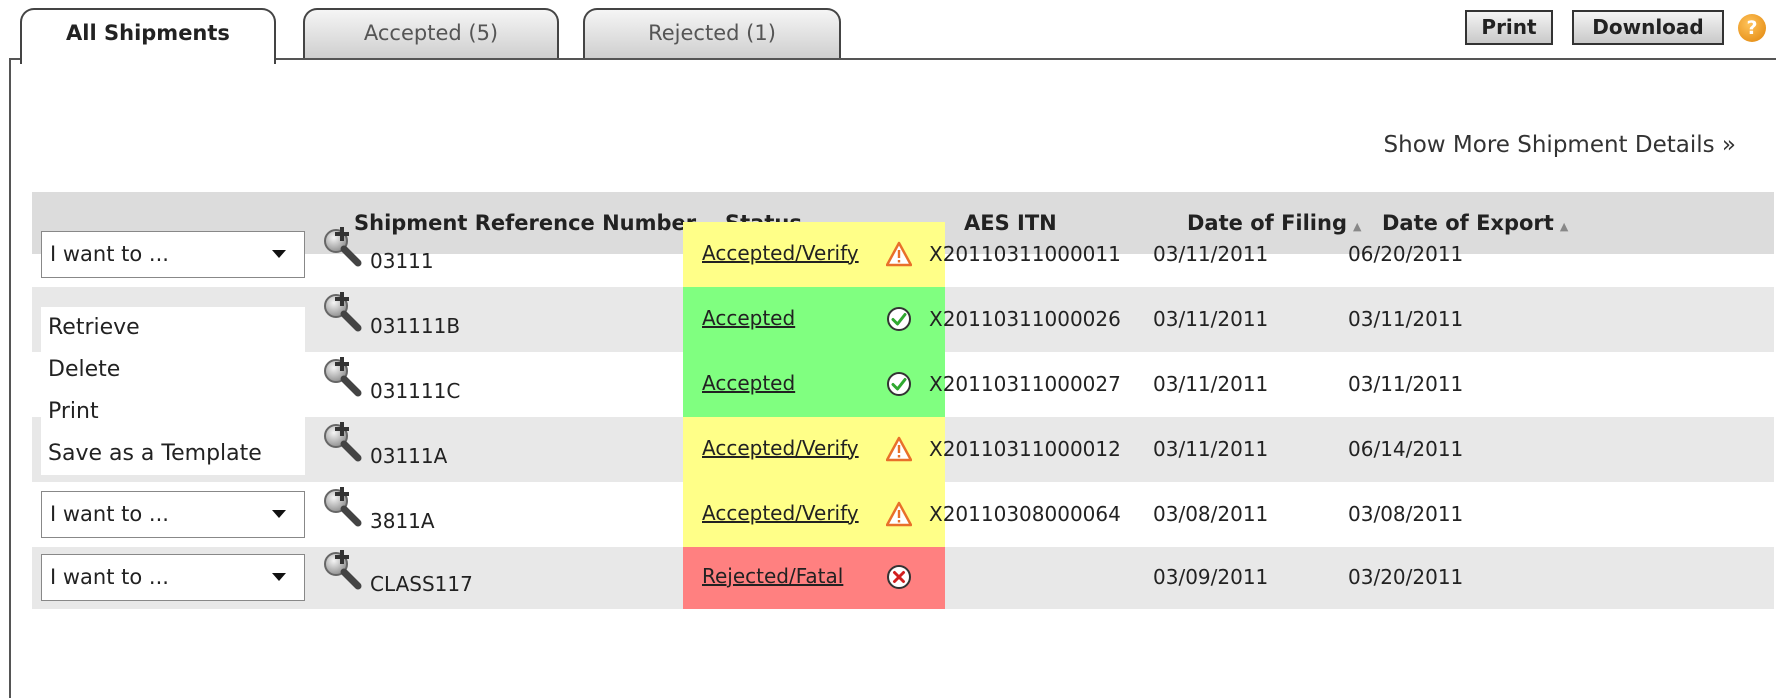  I want to click on action-dropdown-menu: Retrieve Delete Print Save as a Template, so click(173, 391).